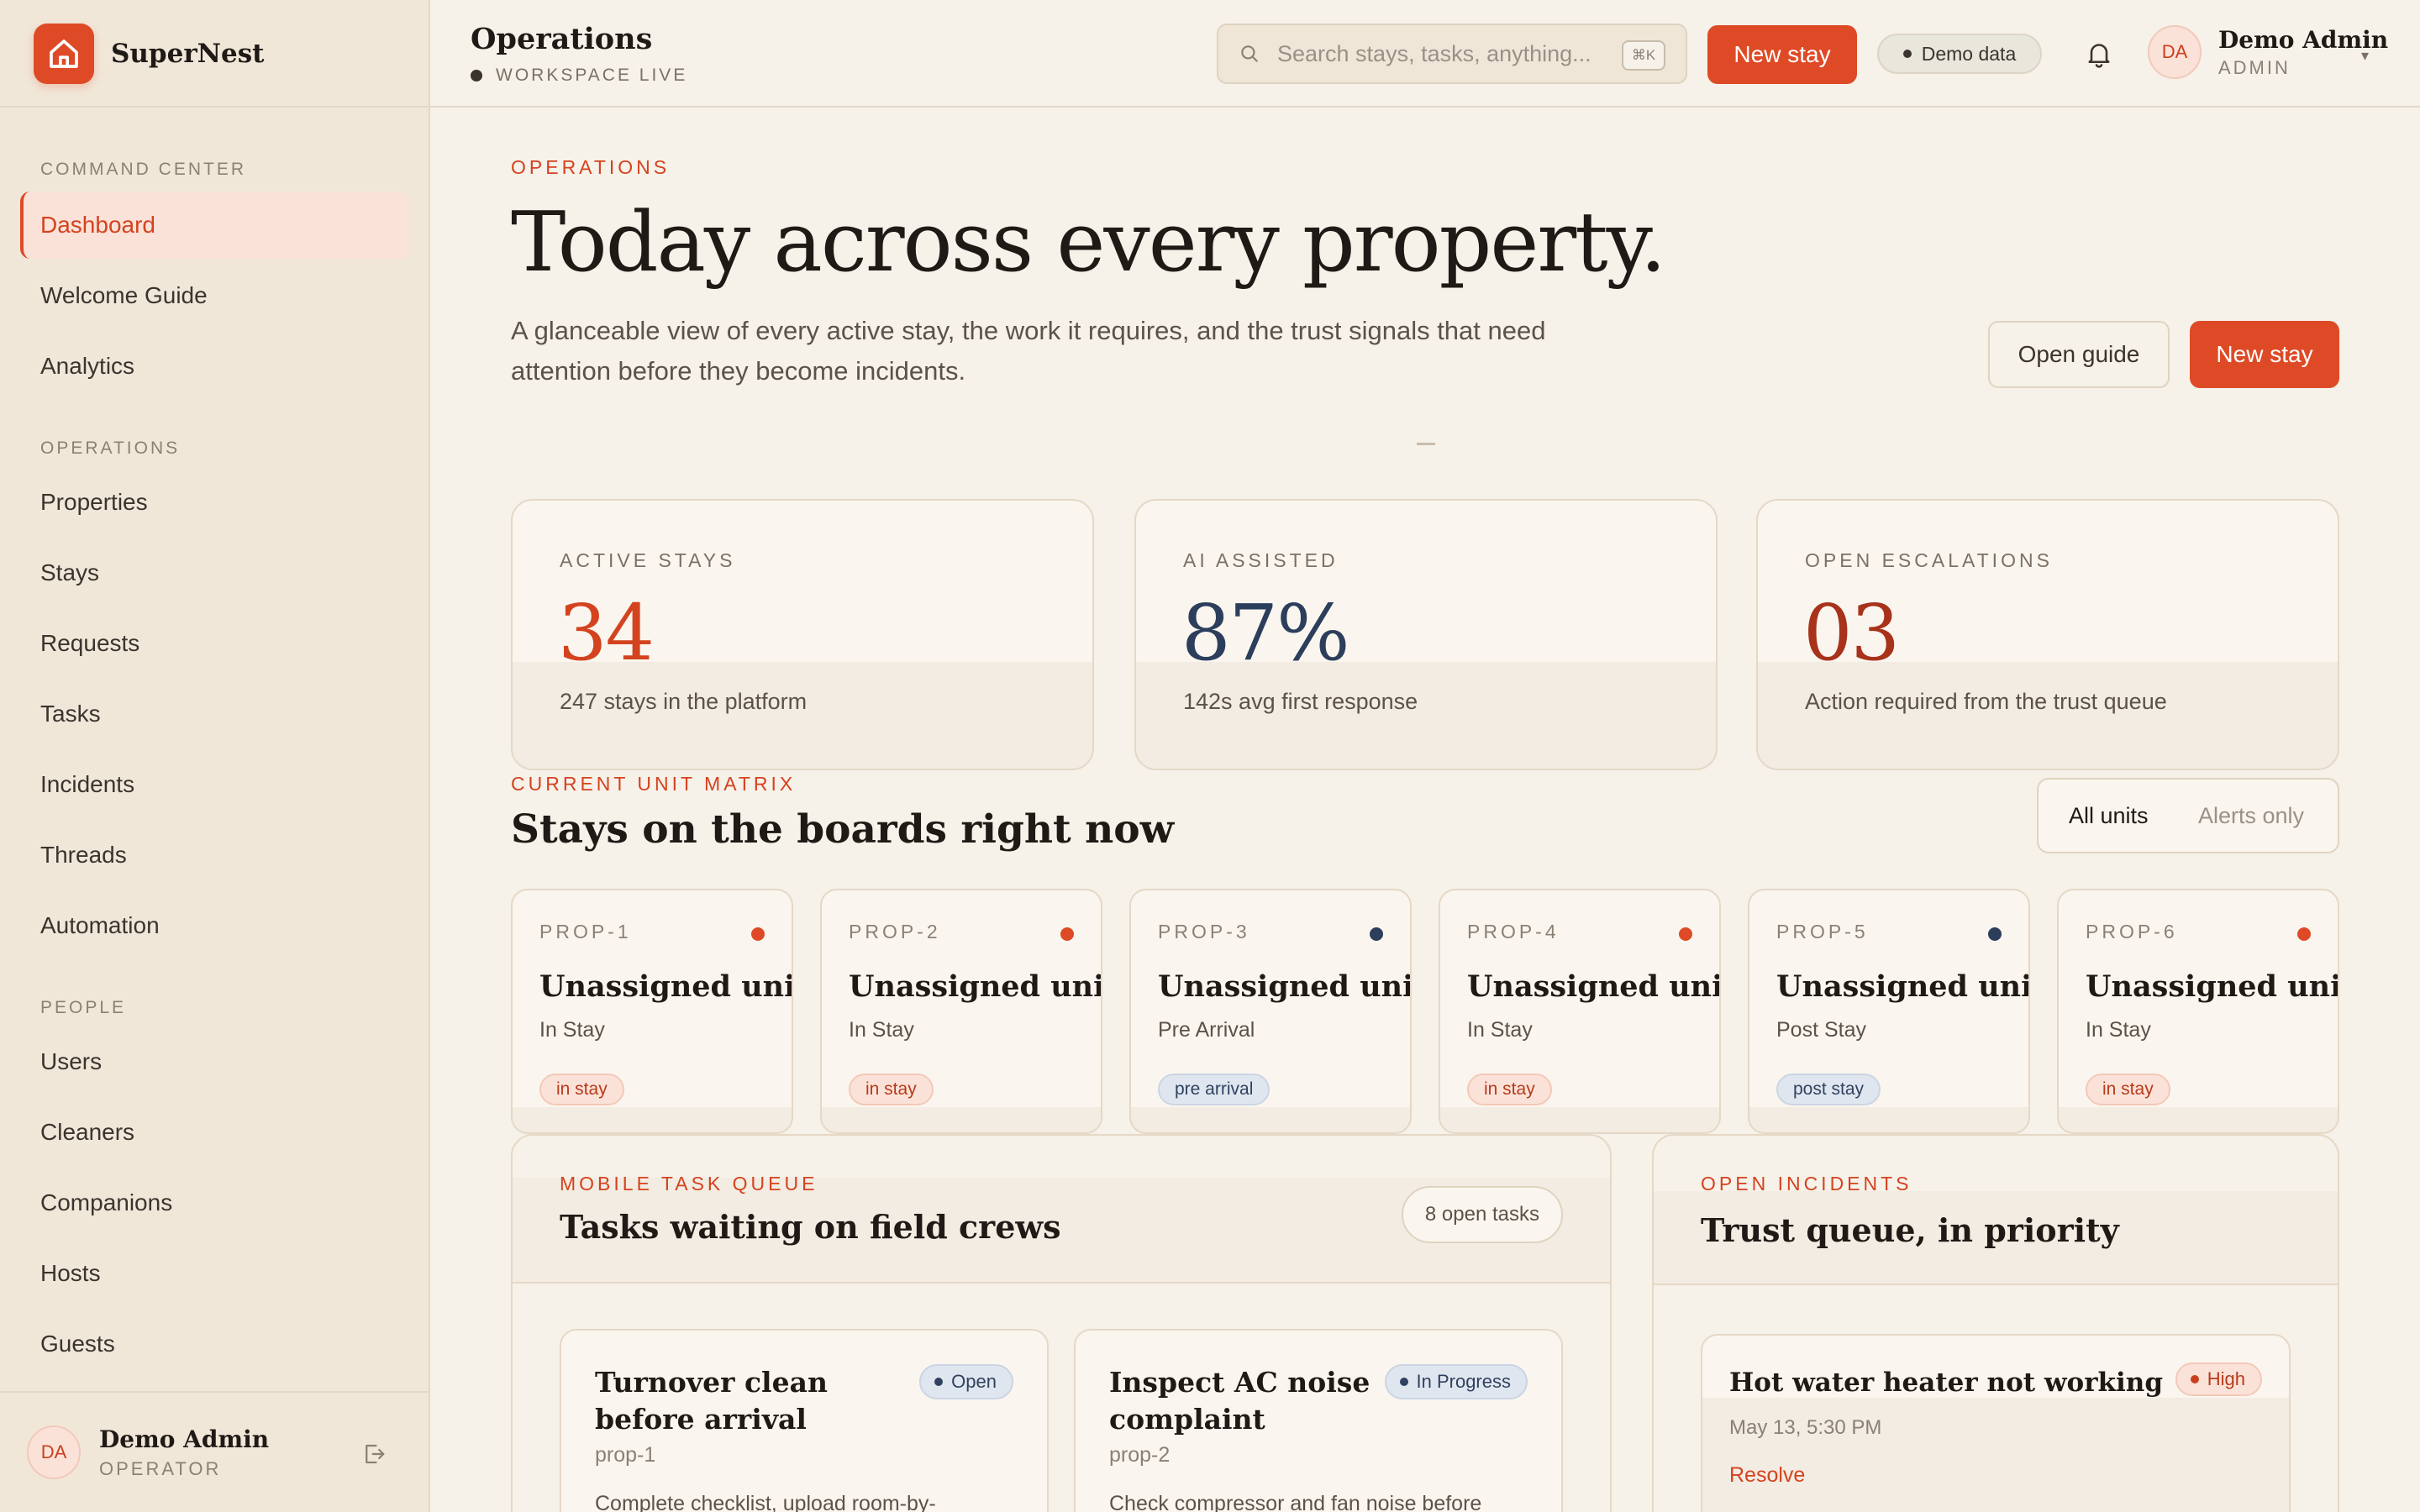  I want to click on unit-status: Post Stay, so click(1821, 1030).